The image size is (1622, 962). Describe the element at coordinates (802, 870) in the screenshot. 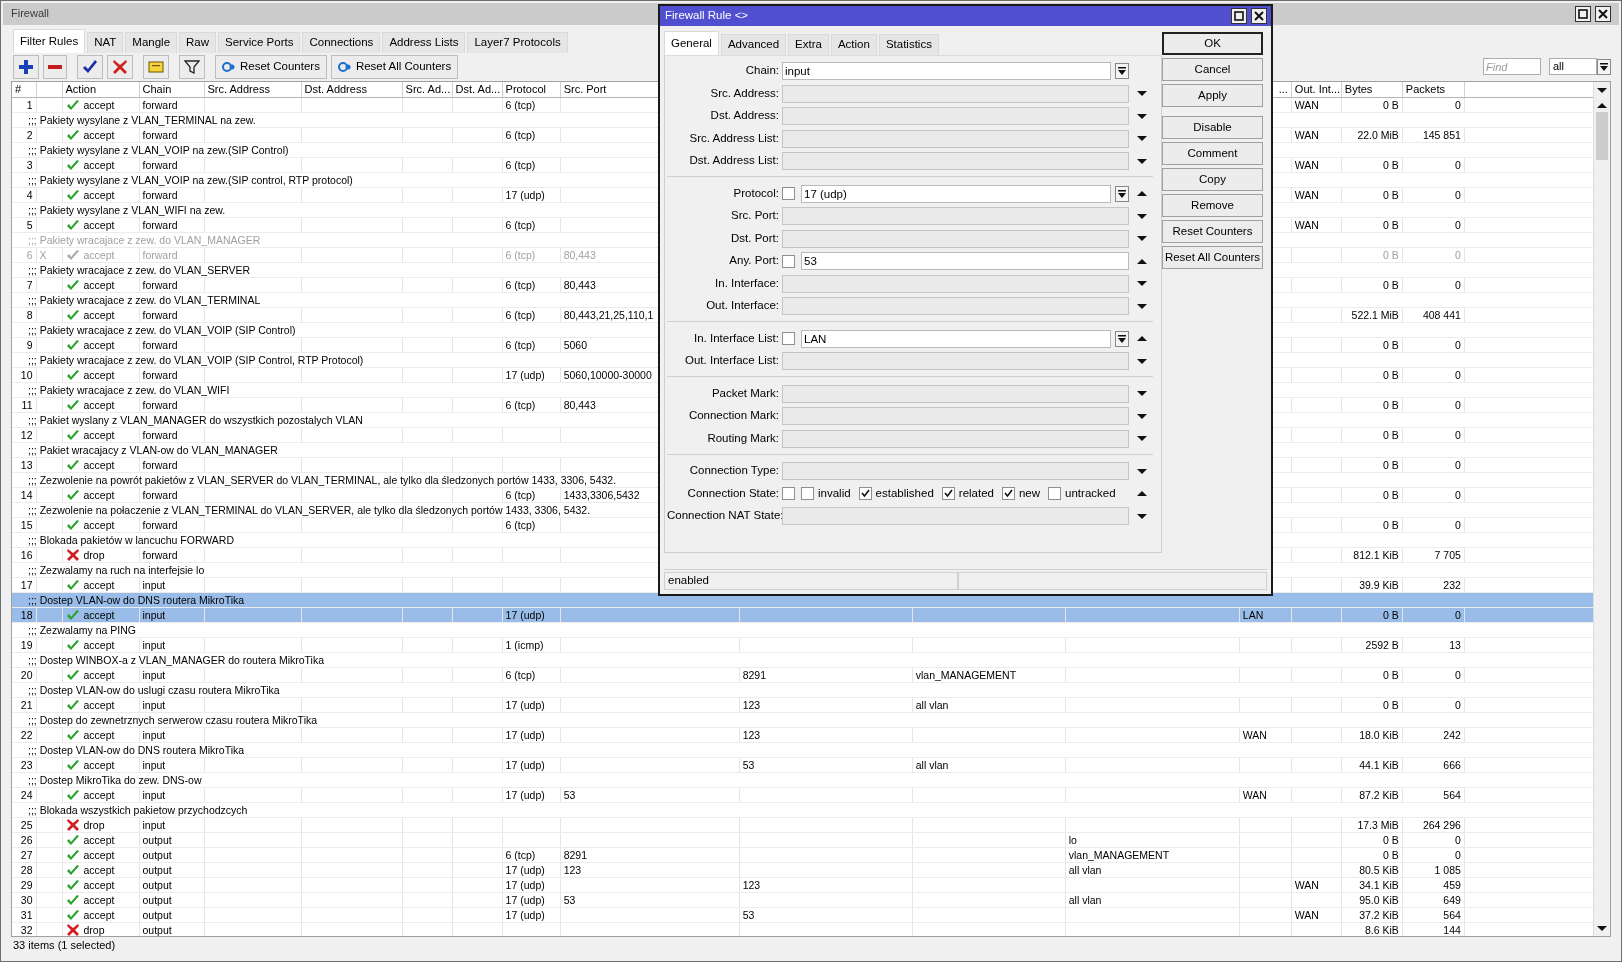

I see `table-row: 28 accept output 17 (udp) 123 all vlan 80.5 KiB 1 085` at that location.